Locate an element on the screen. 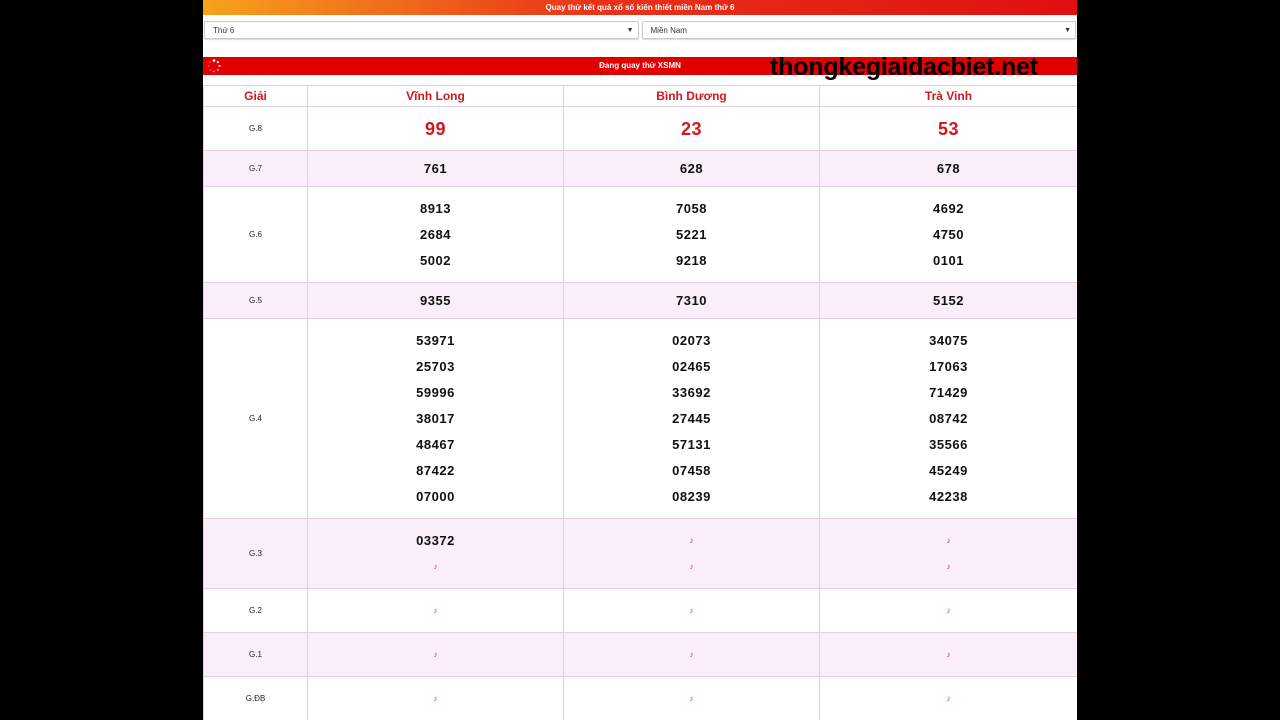  result-cell: 23 is located at coordinates (691, 128).